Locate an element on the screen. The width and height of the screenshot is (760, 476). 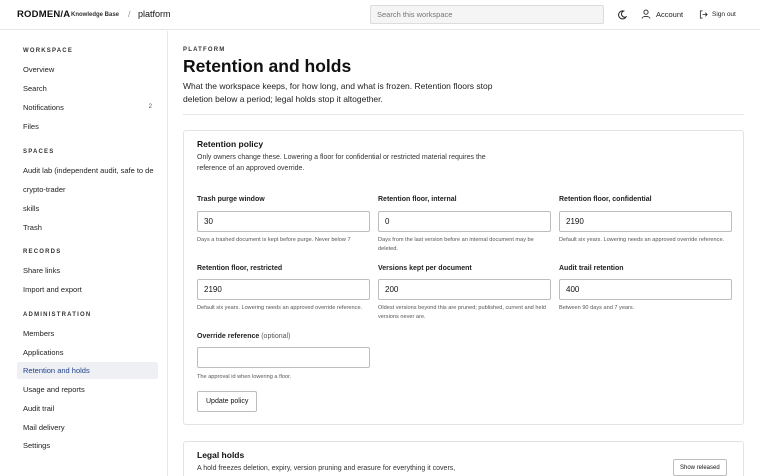
show-released-button: Show released is located at coordinates (700, 467).